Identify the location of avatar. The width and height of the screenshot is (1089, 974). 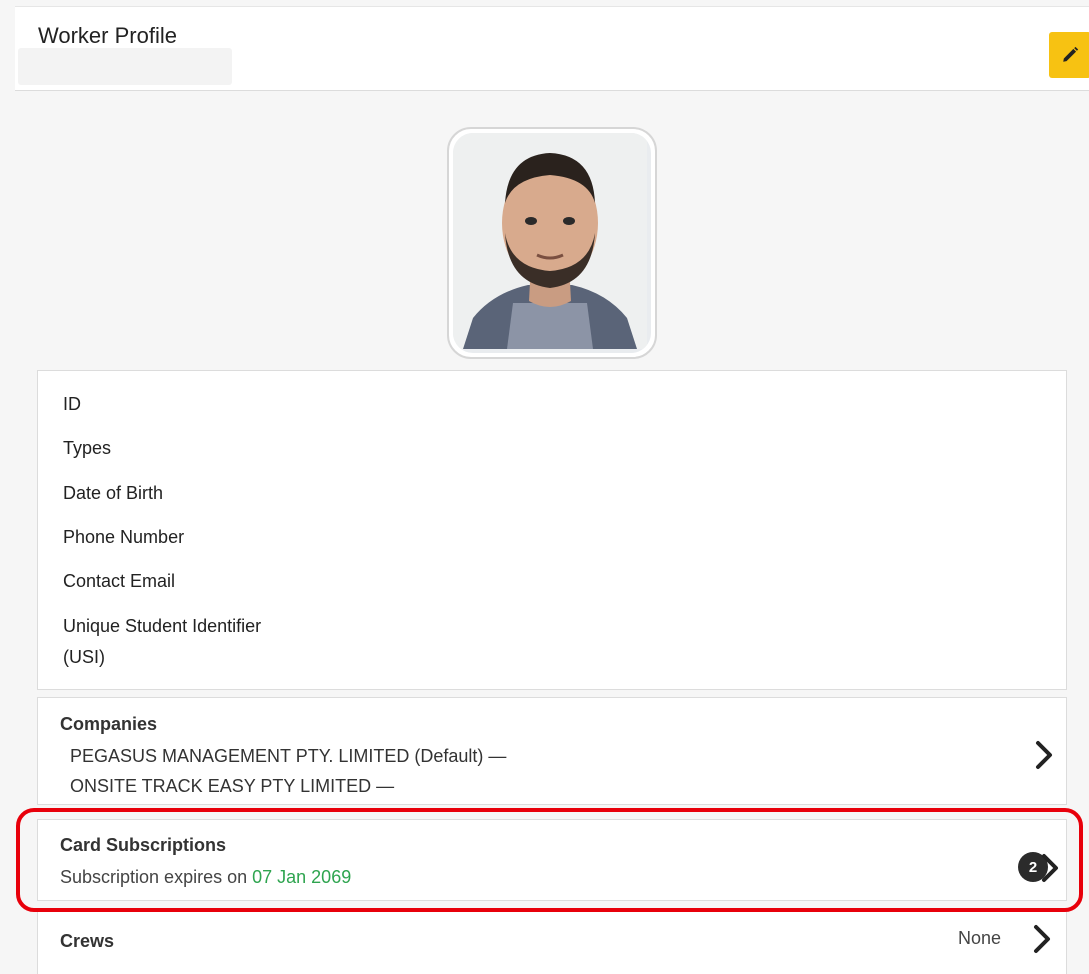
(552, 243).